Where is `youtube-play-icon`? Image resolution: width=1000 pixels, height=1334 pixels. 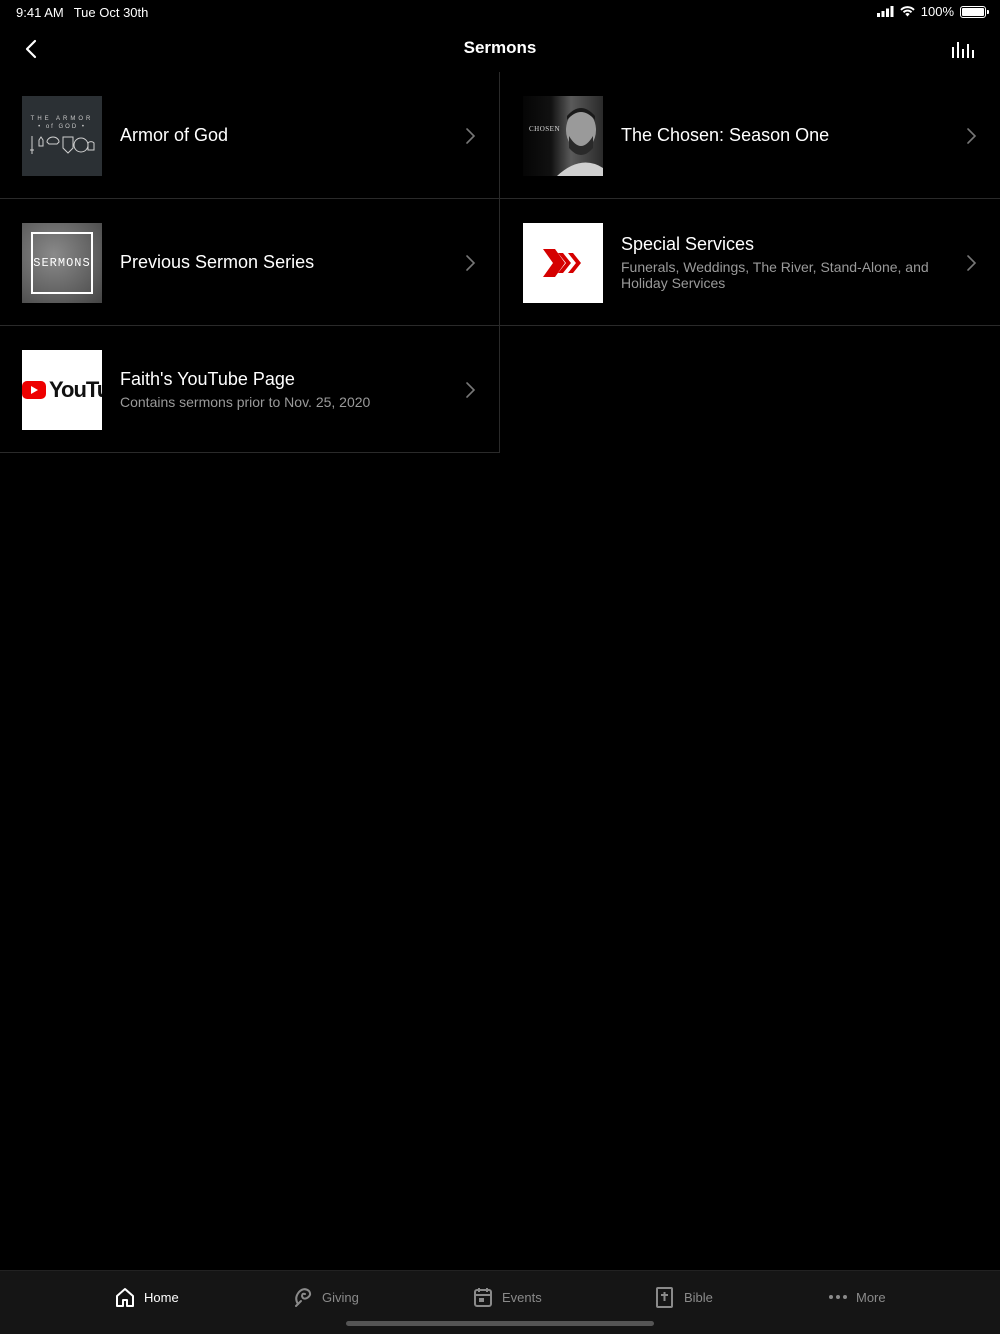 youtube-play-icon is located at coordinates (34, 390).